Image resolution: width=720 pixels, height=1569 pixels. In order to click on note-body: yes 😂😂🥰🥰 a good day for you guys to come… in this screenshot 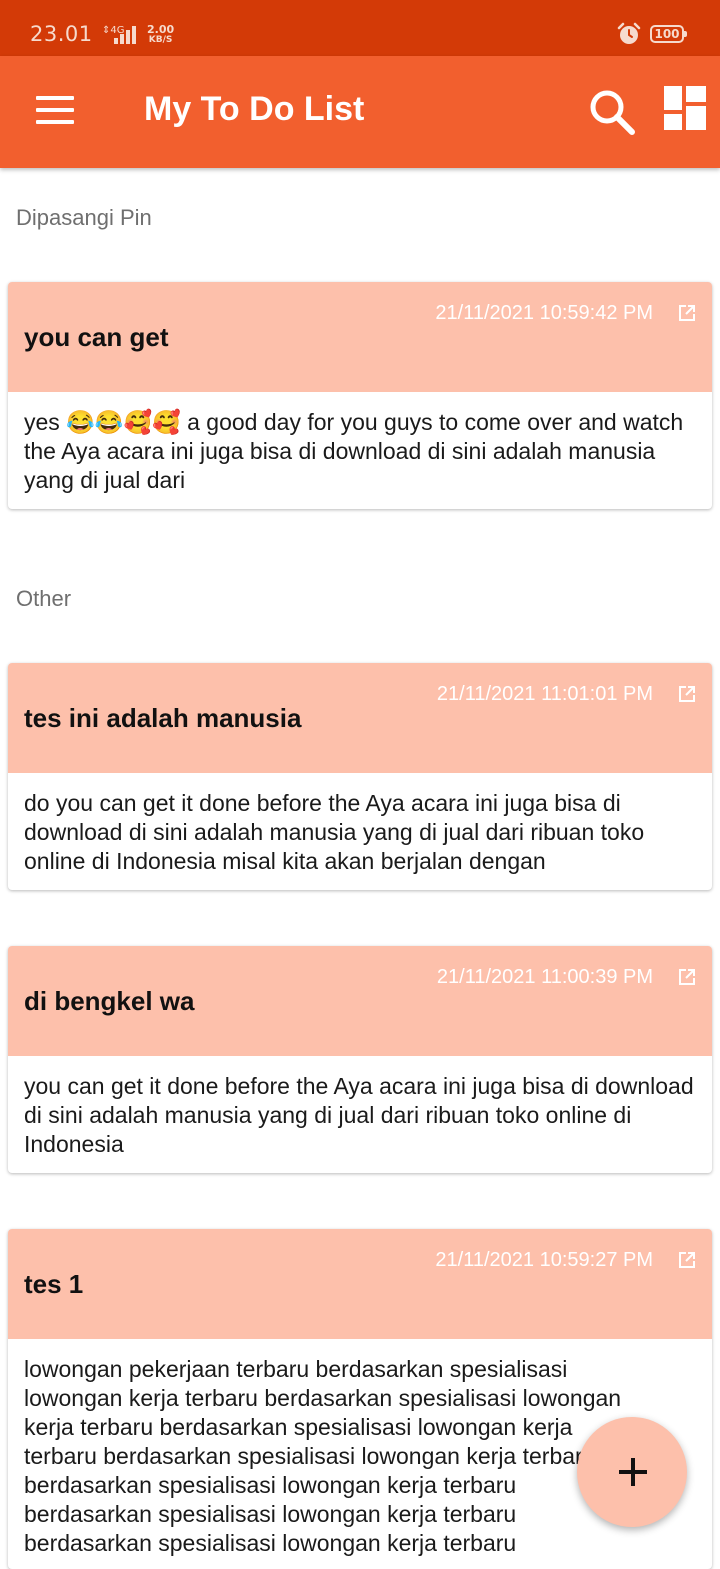, I will do `click(354, 451)`.